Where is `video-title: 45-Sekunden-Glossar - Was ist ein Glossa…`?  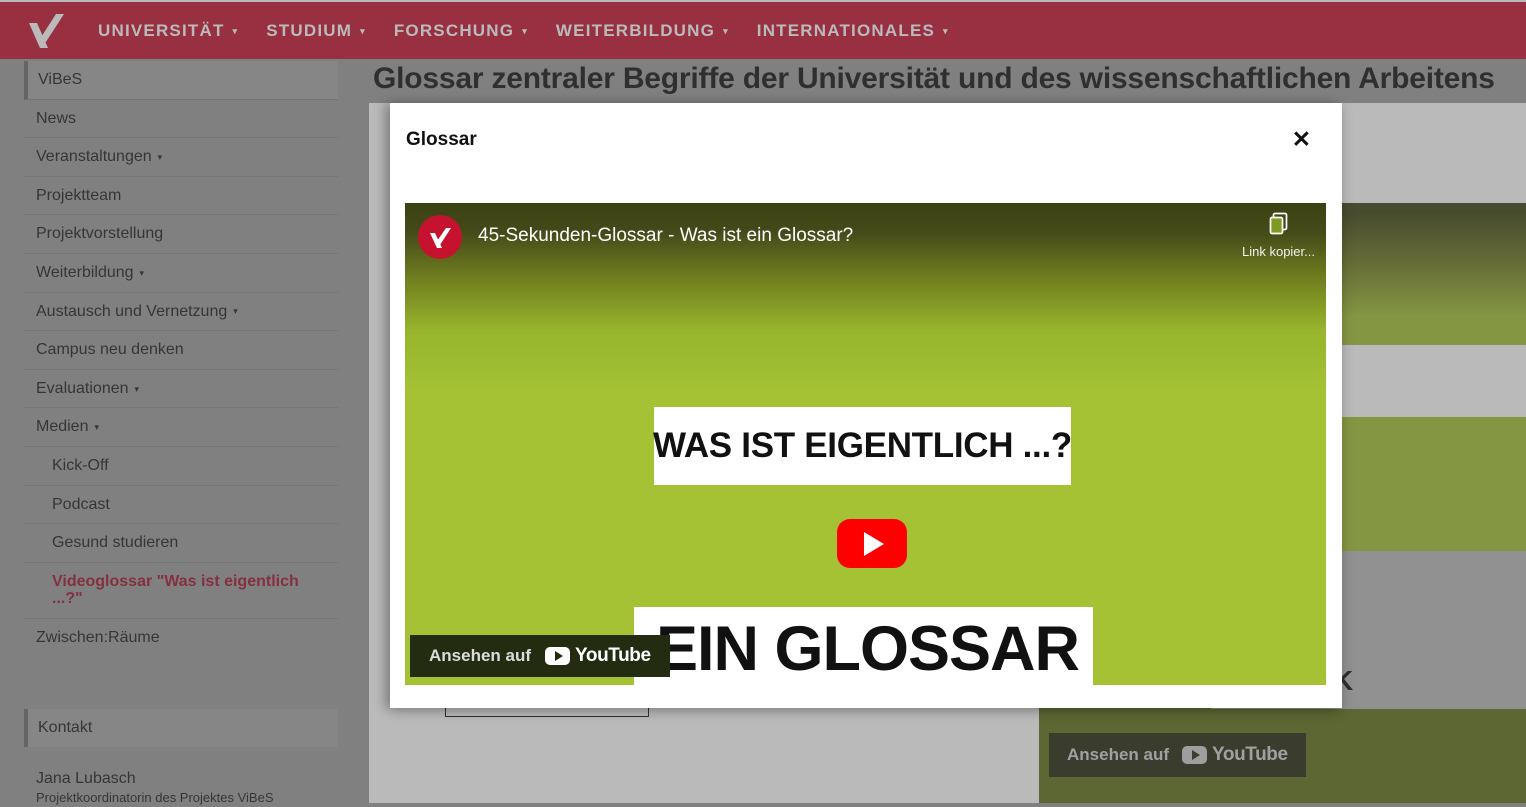
video-title: 45-Sekunden-Glossar - Was ist ein Glossa… is located at coordinates (666, 235).